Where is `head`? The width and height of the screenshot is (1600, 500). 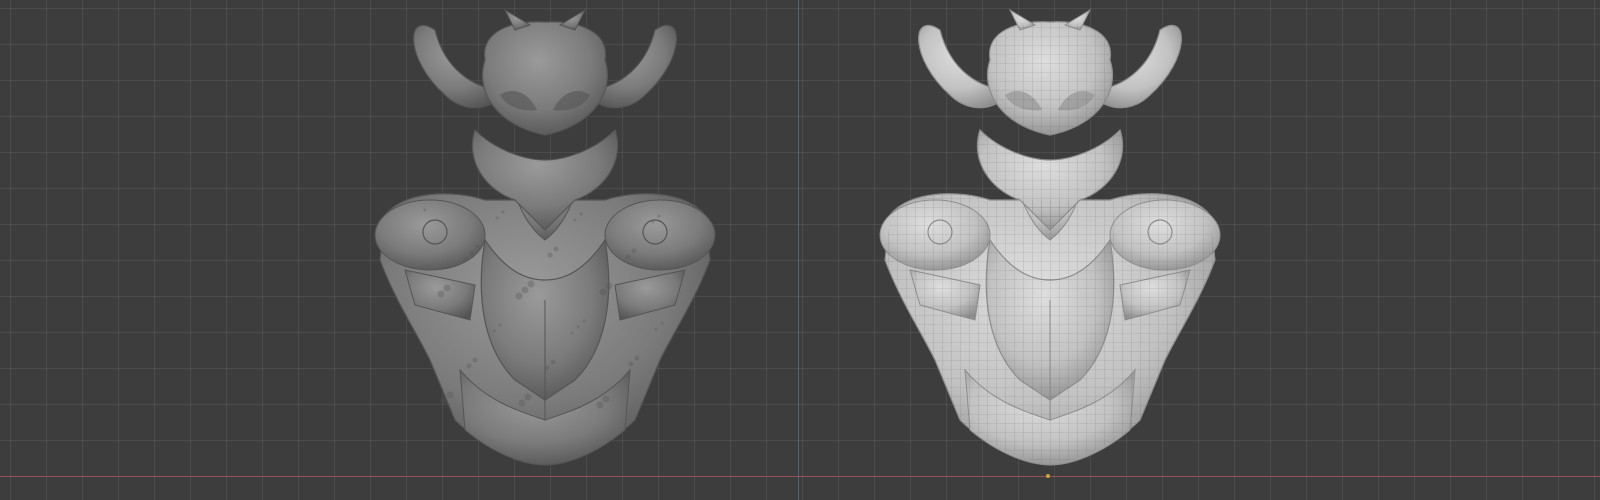
head is located at coordinates (545, 78).